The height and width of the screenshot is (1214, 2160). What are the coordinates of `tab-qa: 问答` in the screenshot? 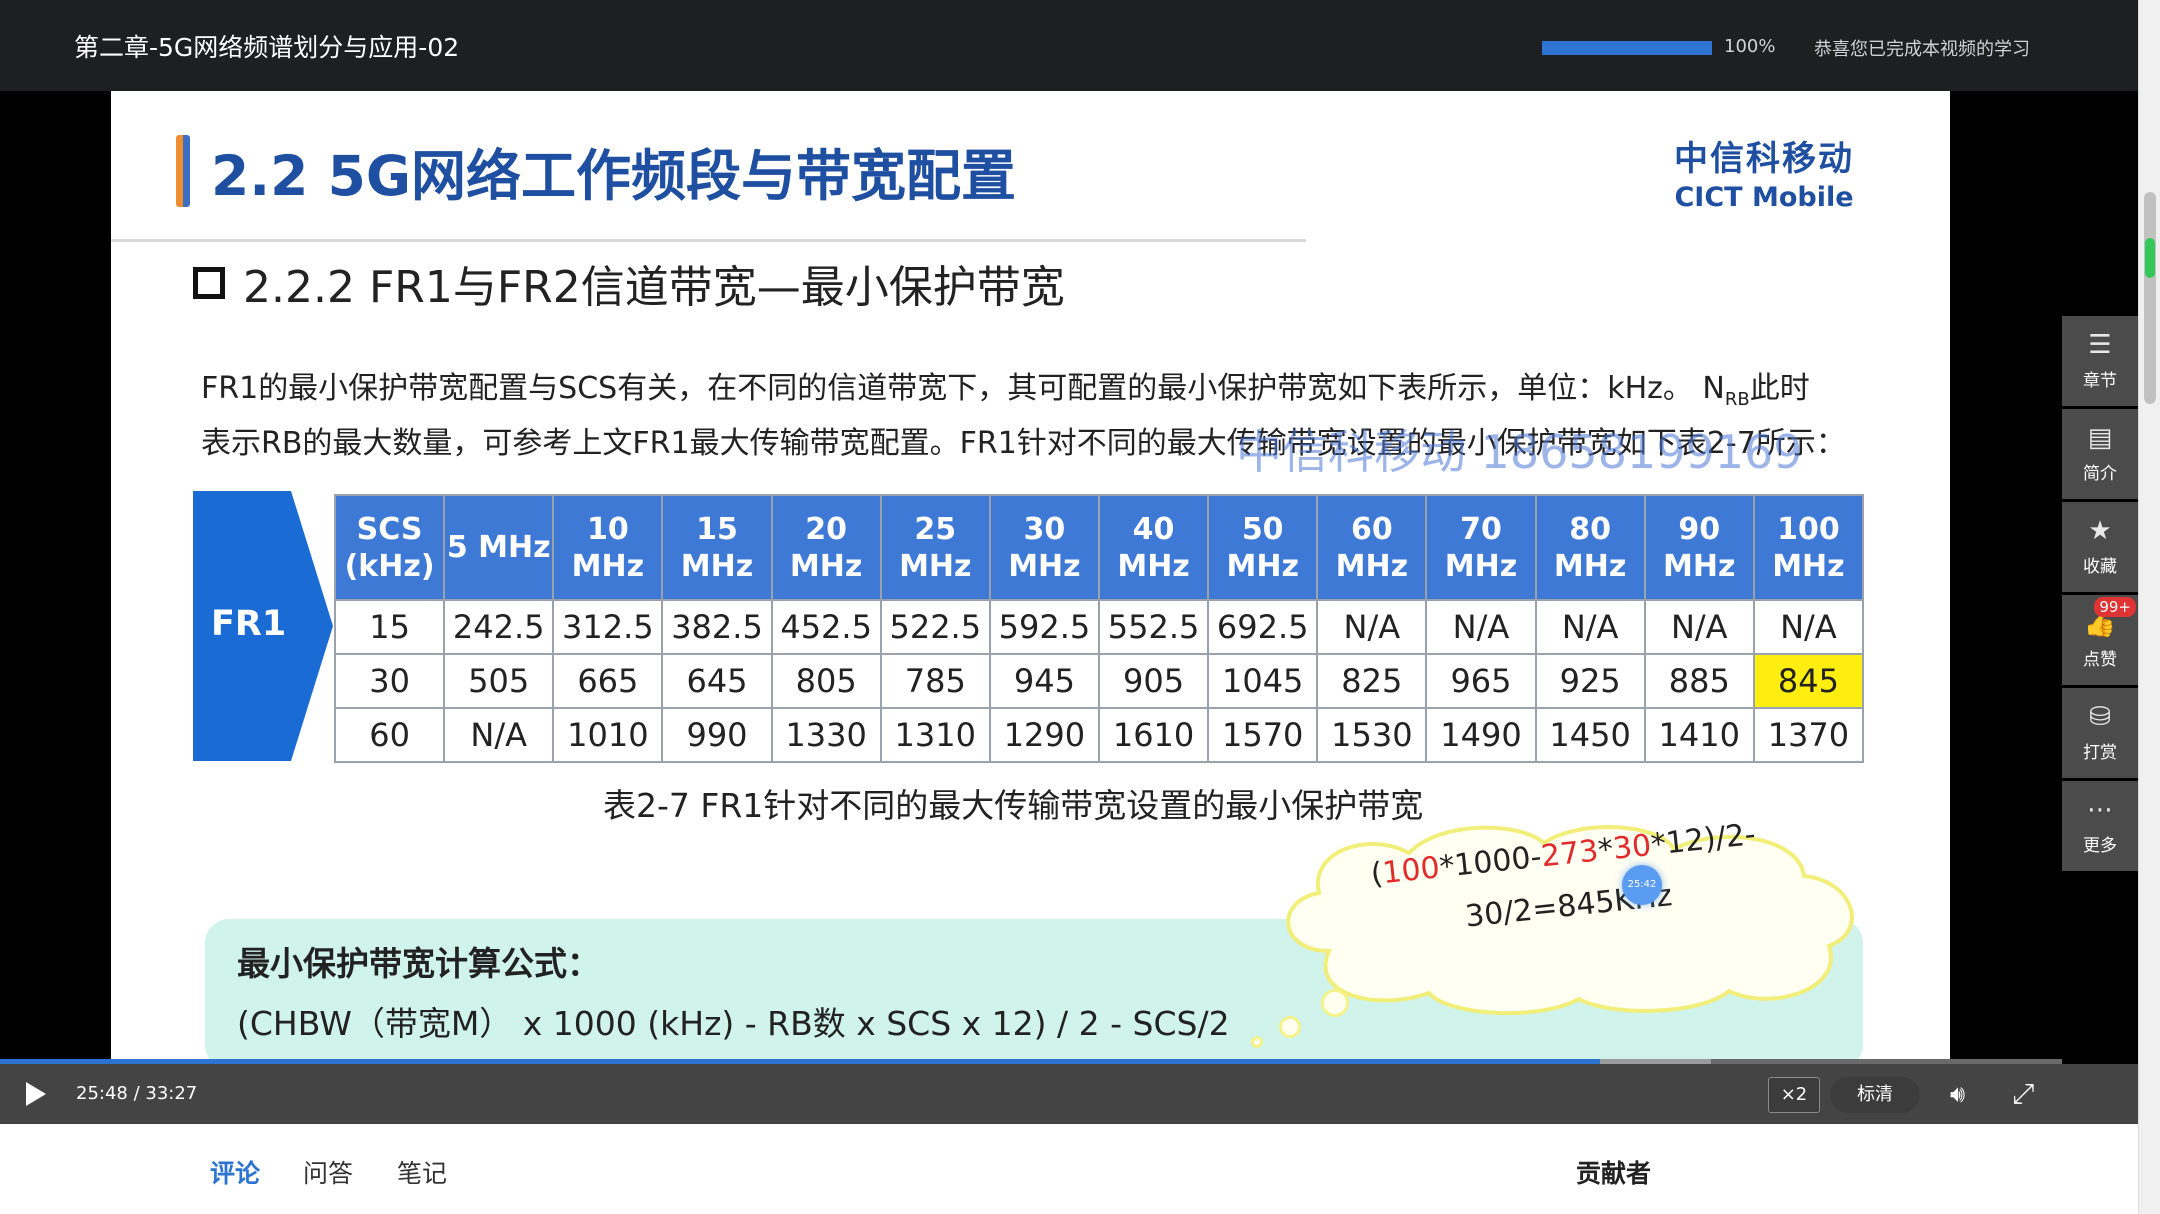 It's located at (328, 1172).